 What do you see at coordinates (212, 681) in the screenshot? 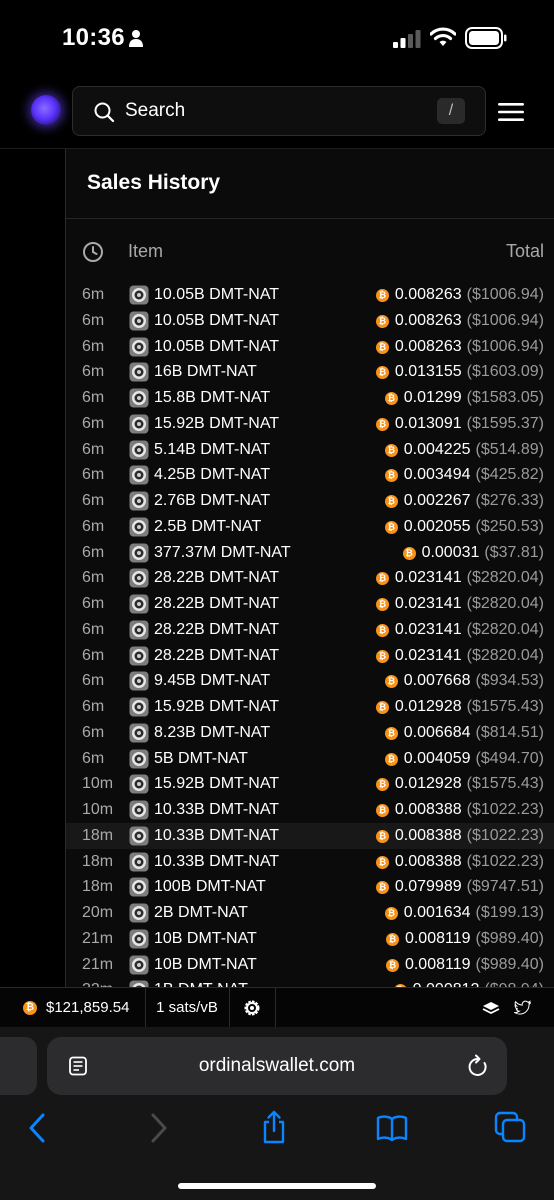
I see `sale-item: 9.45B DMT-NAT` at bounding box center [212, 681].